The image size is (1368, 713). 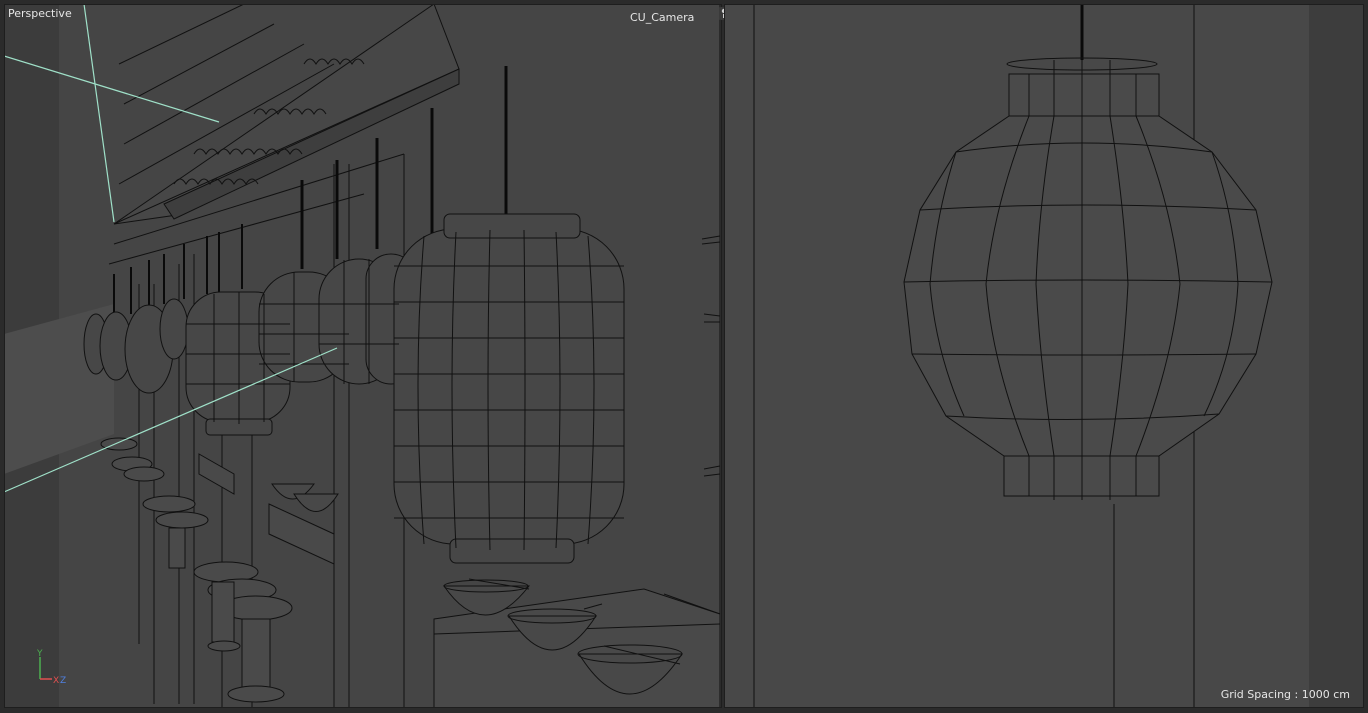 What do you see at coordinates (39, 654) in the screenshot?
I see `axis-y-label: Y` at bounding box center [39, 654].